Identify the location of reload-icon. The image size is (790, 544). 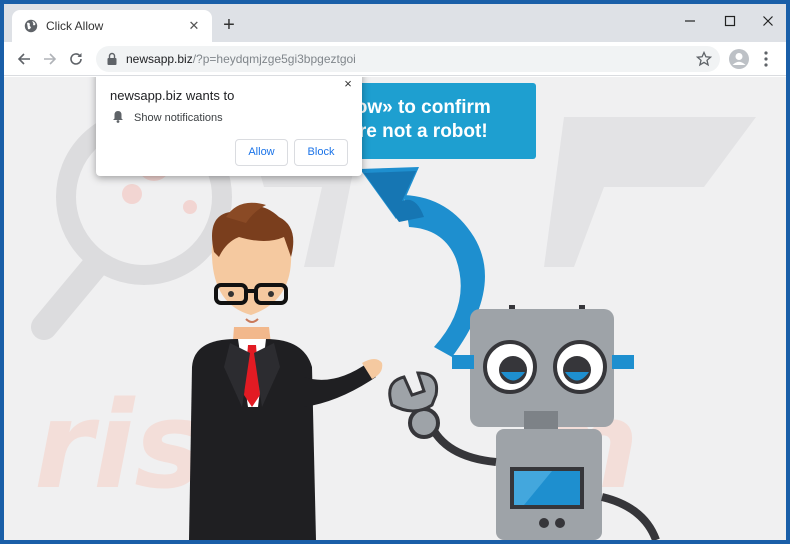
(76, 59).